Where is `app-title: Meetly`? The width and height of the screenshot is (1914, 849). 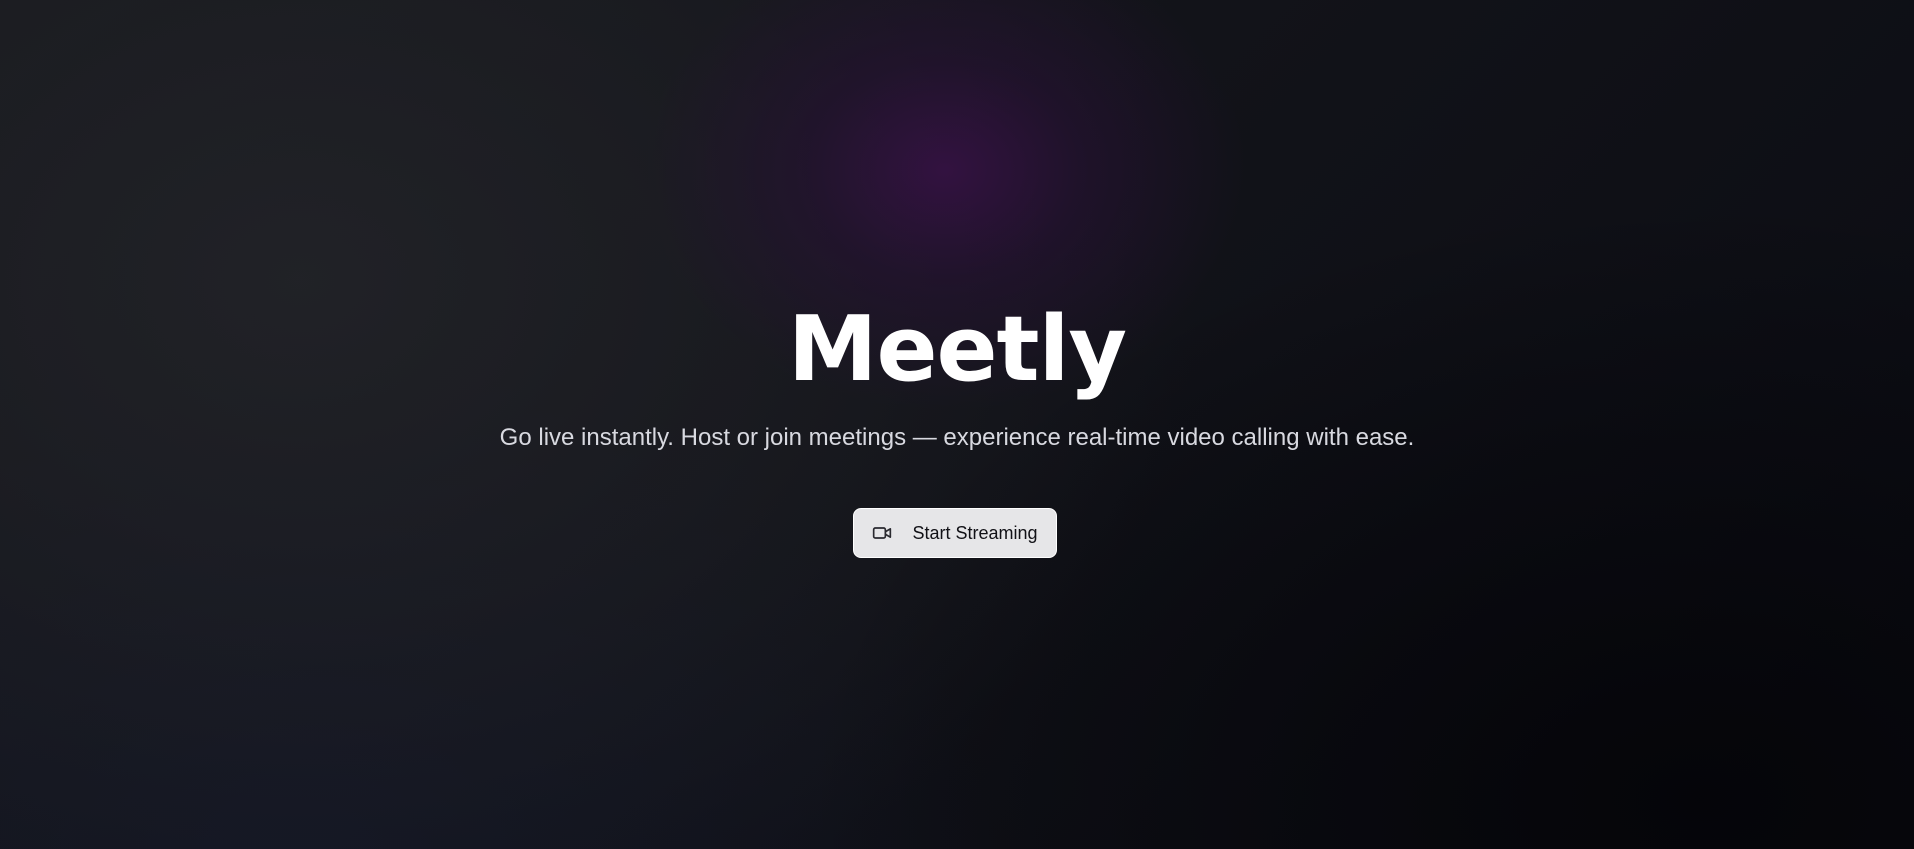
app-title: Meetly is located at coordinates (957, 349).